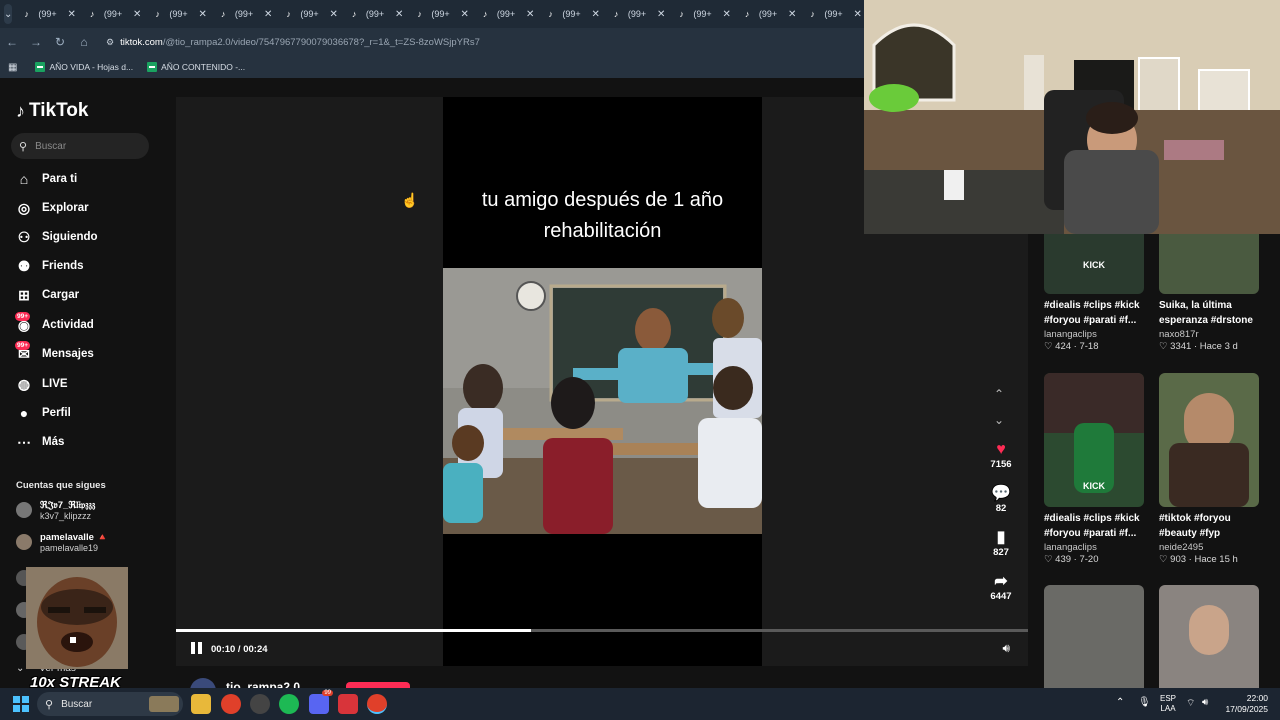 The width and height of the screenshot is (1280, 720). Describe the element at coordinates (231, 704) in the screenshot. I see `chrome-icon` at that location.